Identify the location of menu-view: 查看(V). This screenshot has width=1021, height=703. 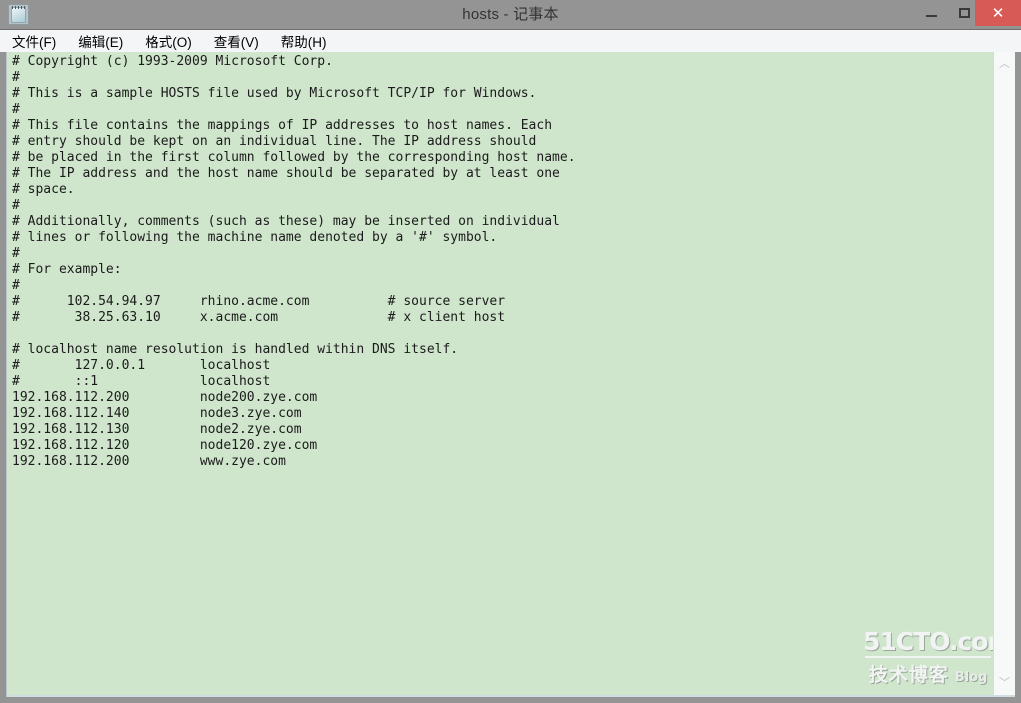
(236, 41).